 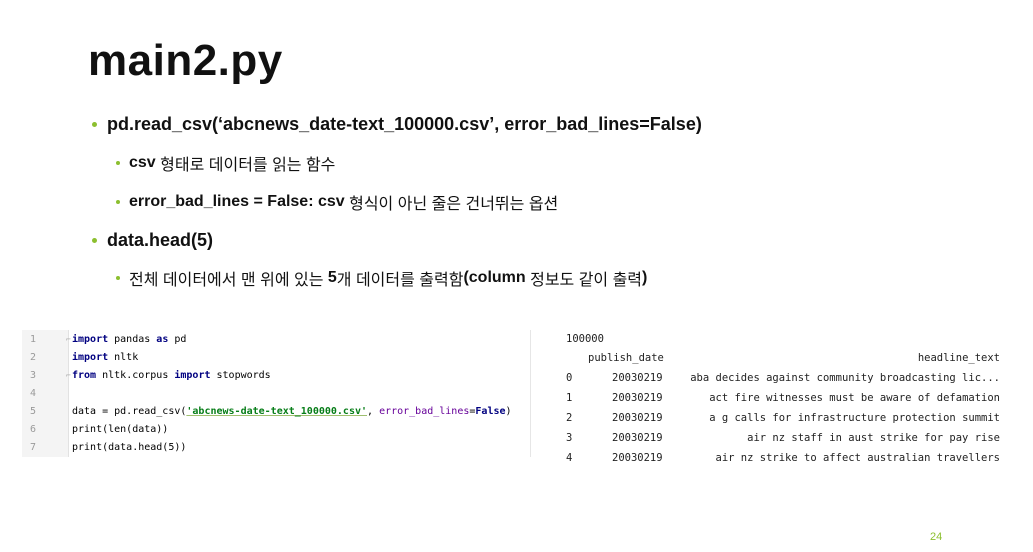 What do you see at coordinates (245, 165) in the screenshot?
I see `sub-bullet-csv-desc: 형태로 데이터를 읽는 함수` at bounding box center [245, 165].